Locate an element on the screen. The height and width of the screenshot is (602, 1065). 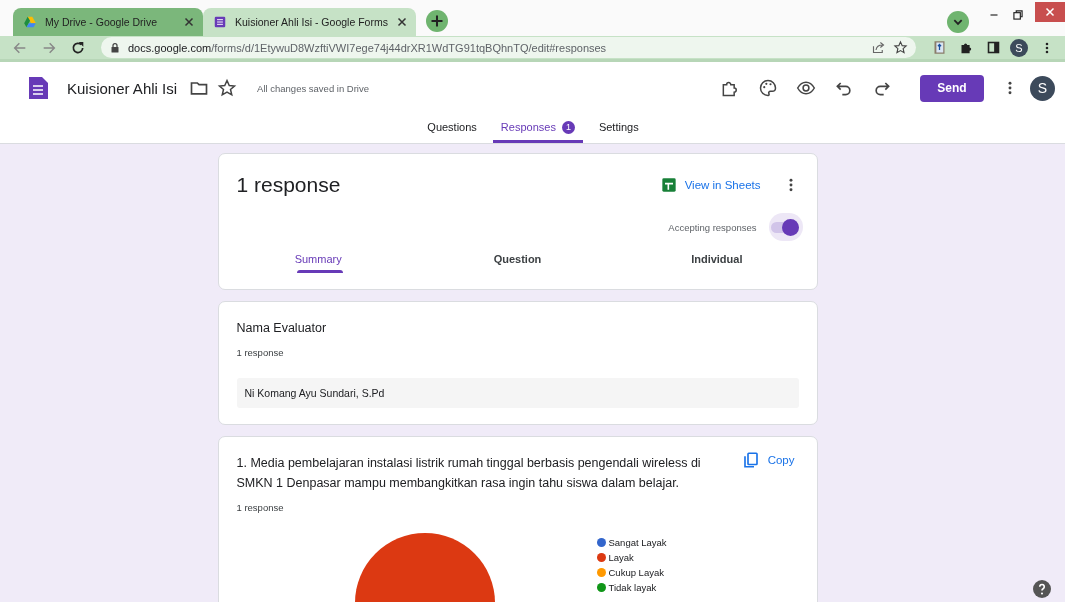
tab-label: Settings is located at coordinates (618, 127).